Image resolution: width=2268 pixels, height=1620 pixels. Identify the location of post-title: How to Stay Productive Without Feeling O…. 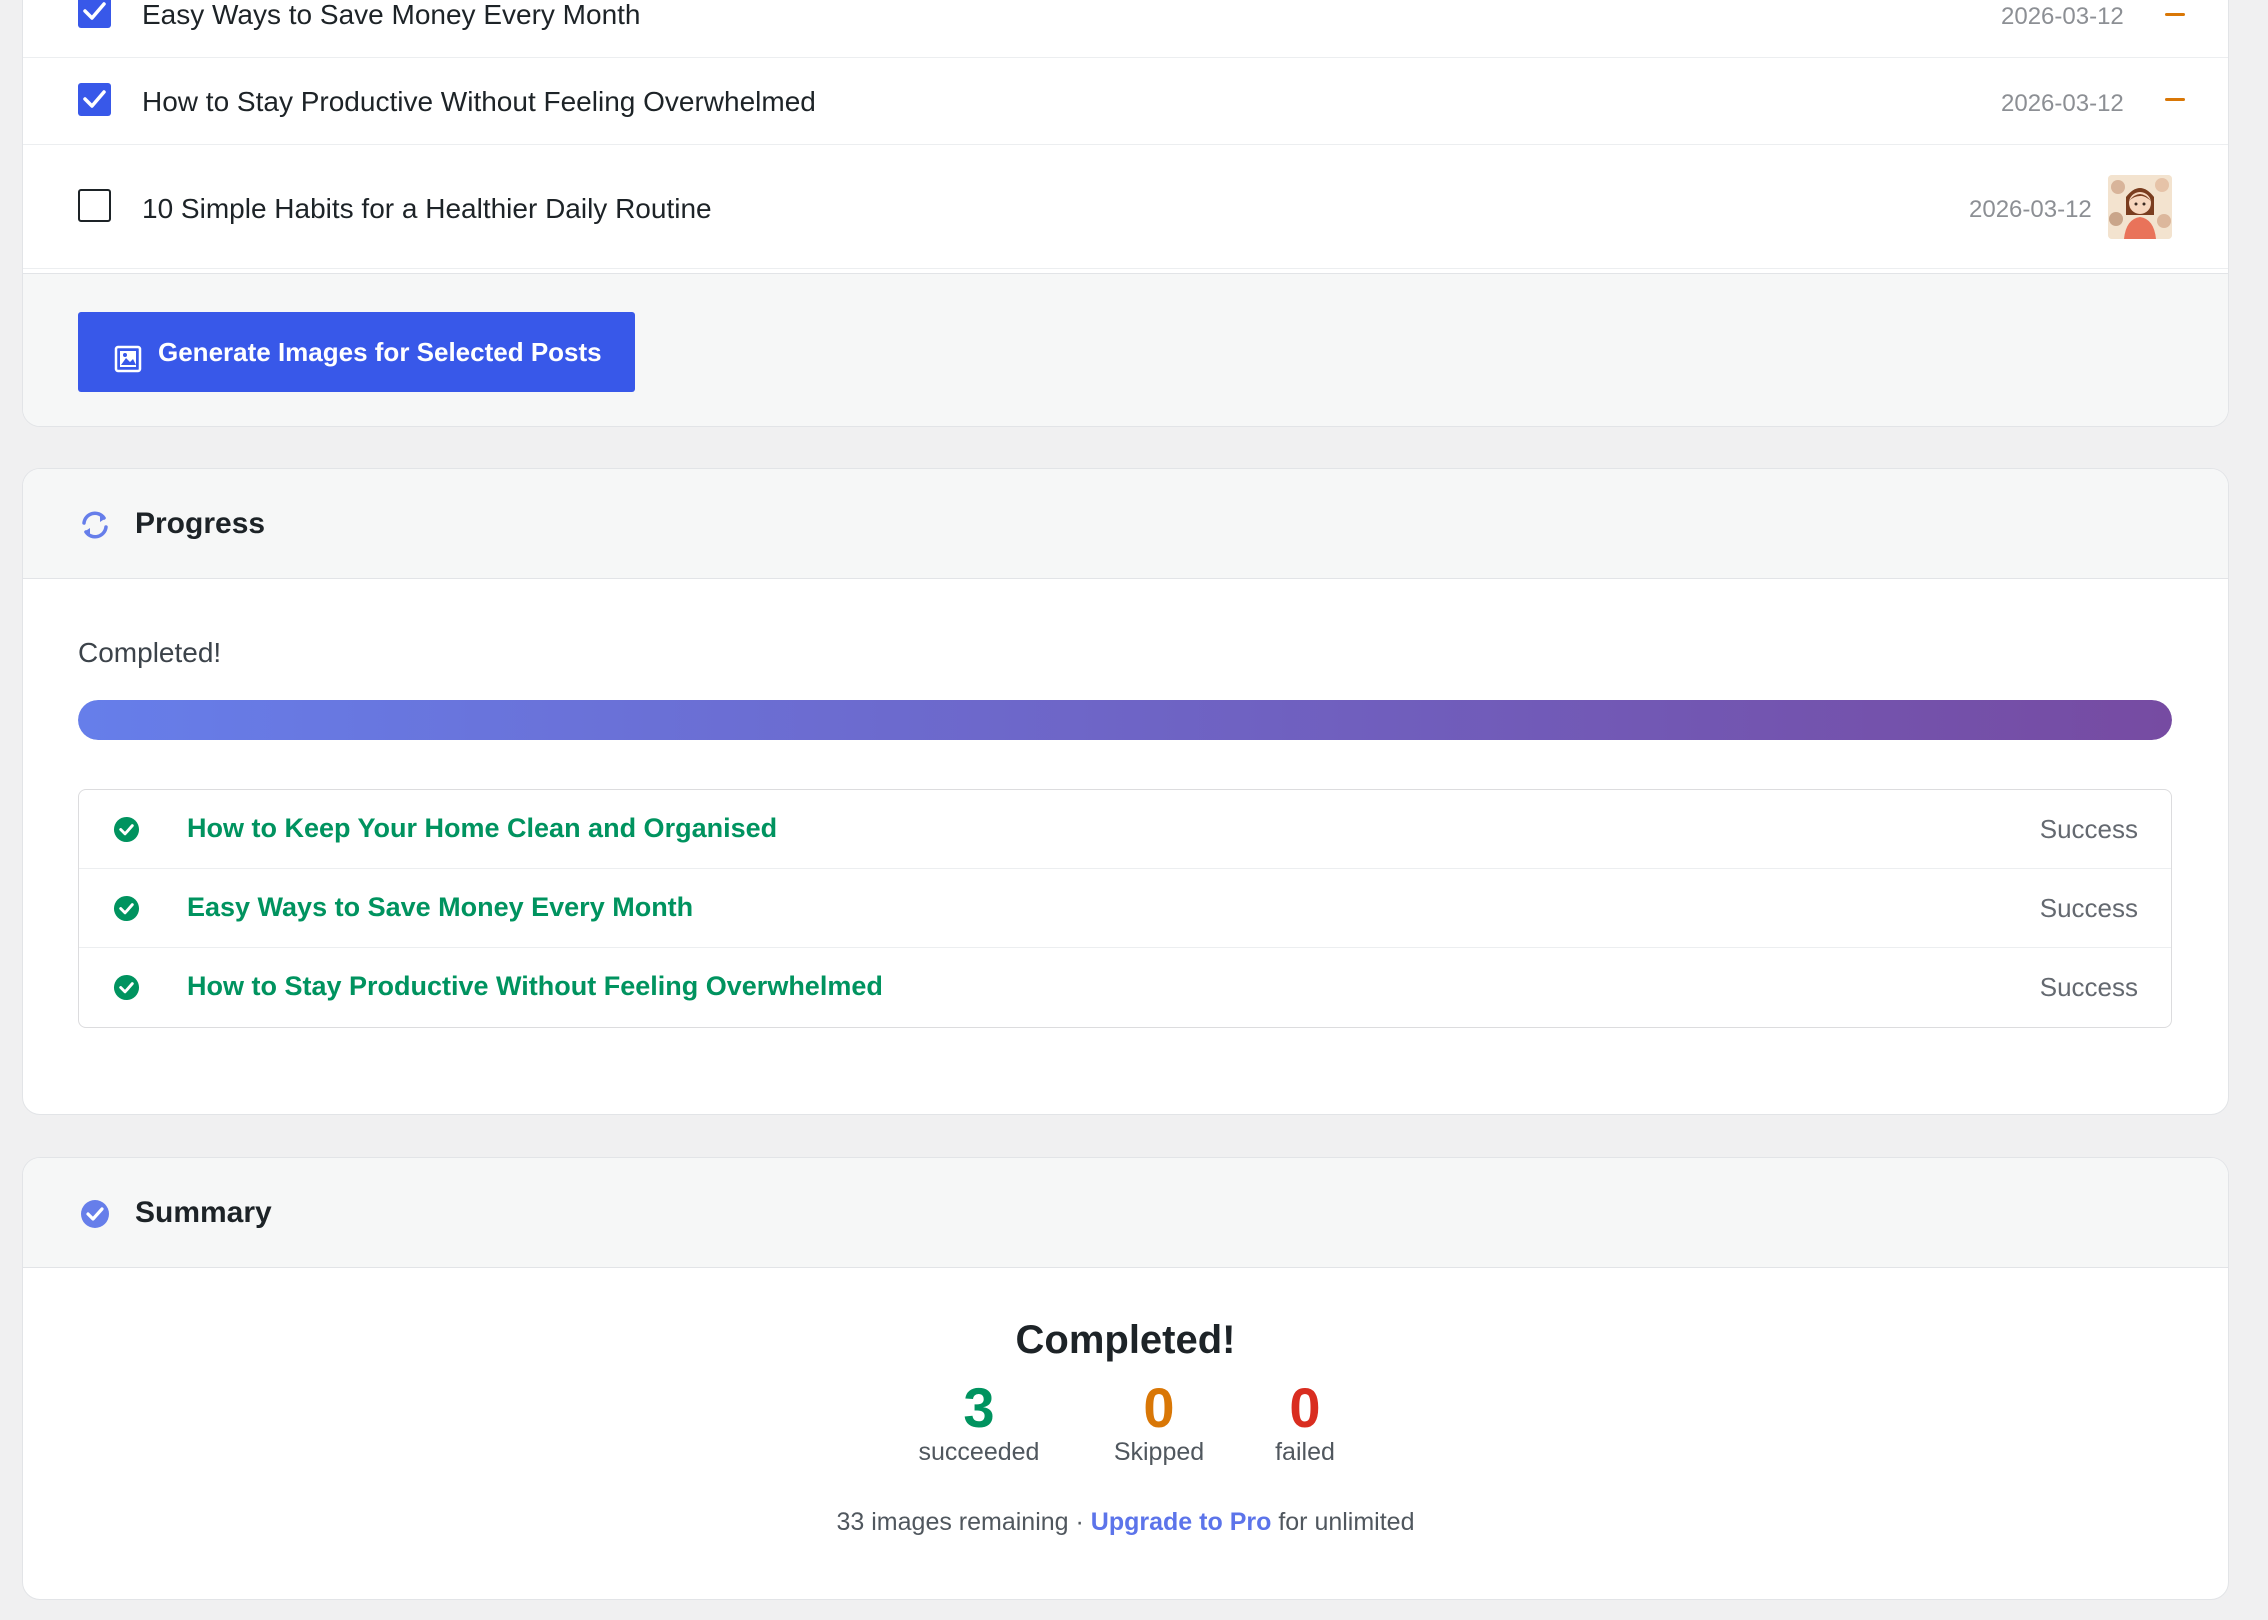
(479, 101).